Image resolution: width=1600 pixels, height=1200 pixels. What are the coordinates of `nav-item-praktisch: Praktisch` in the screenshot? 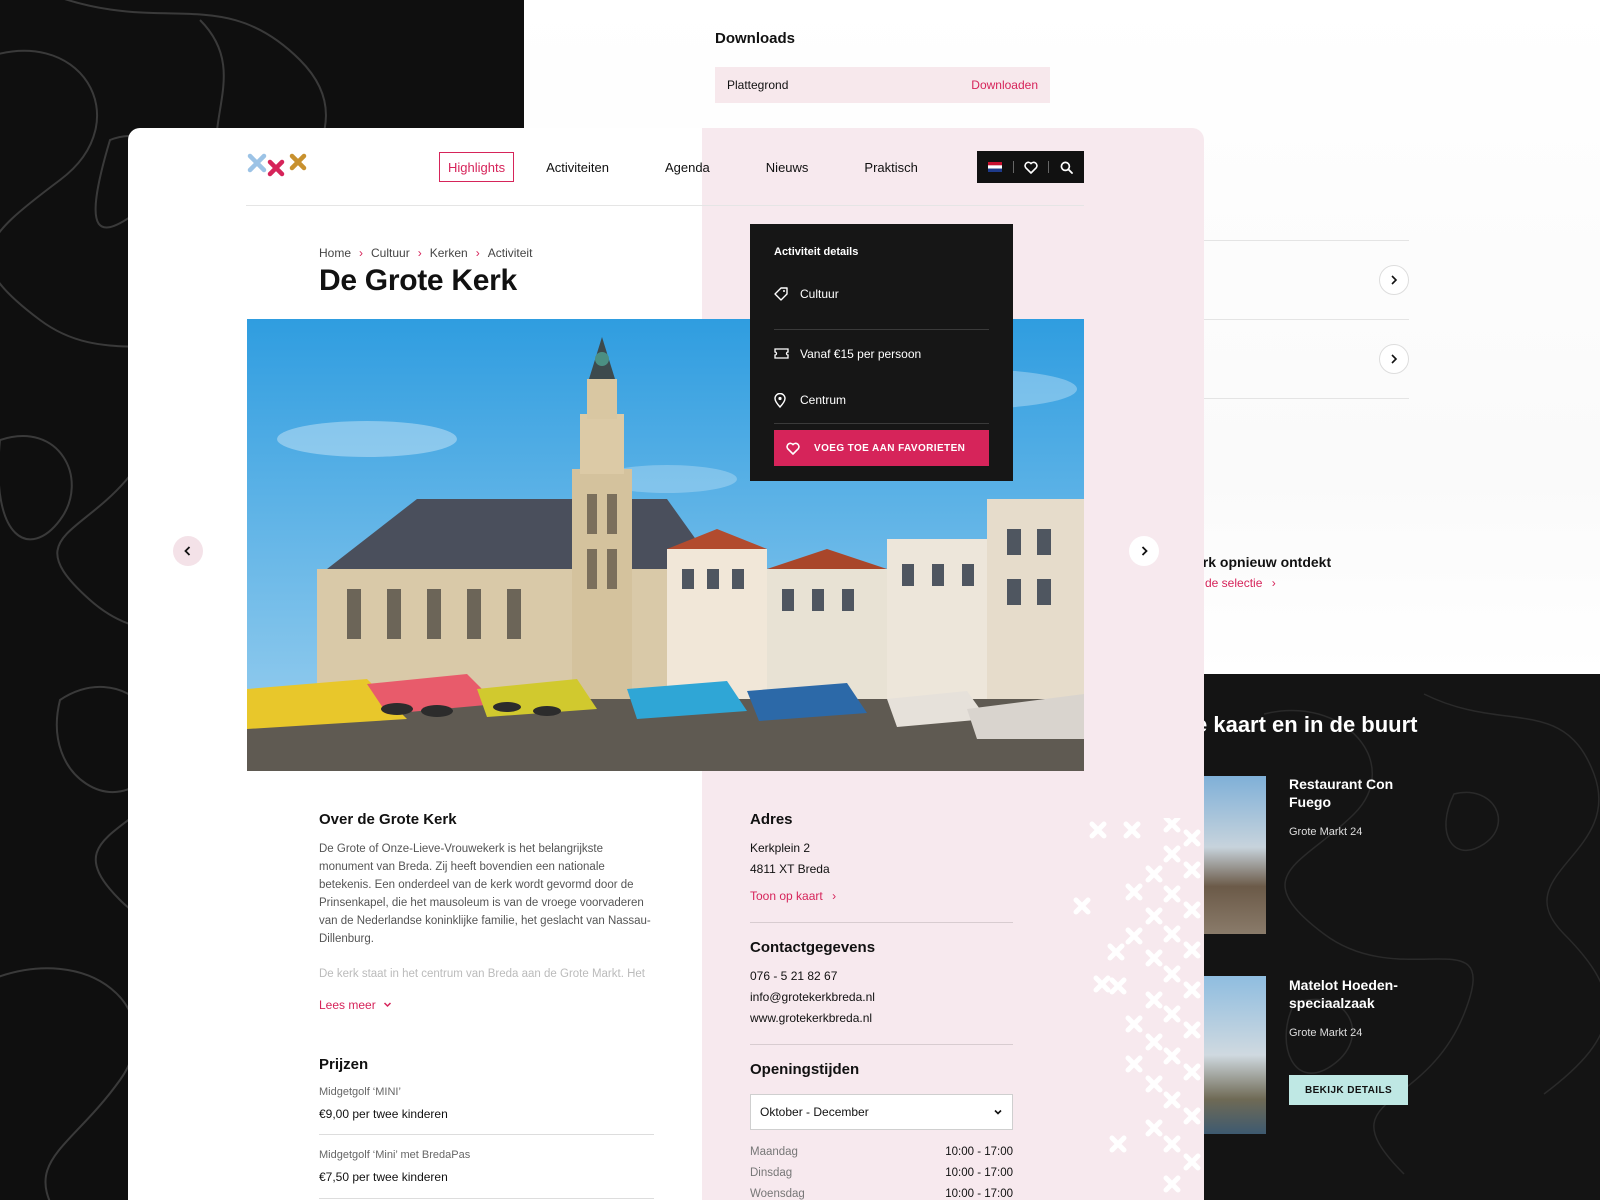 It's located at (890, 167).